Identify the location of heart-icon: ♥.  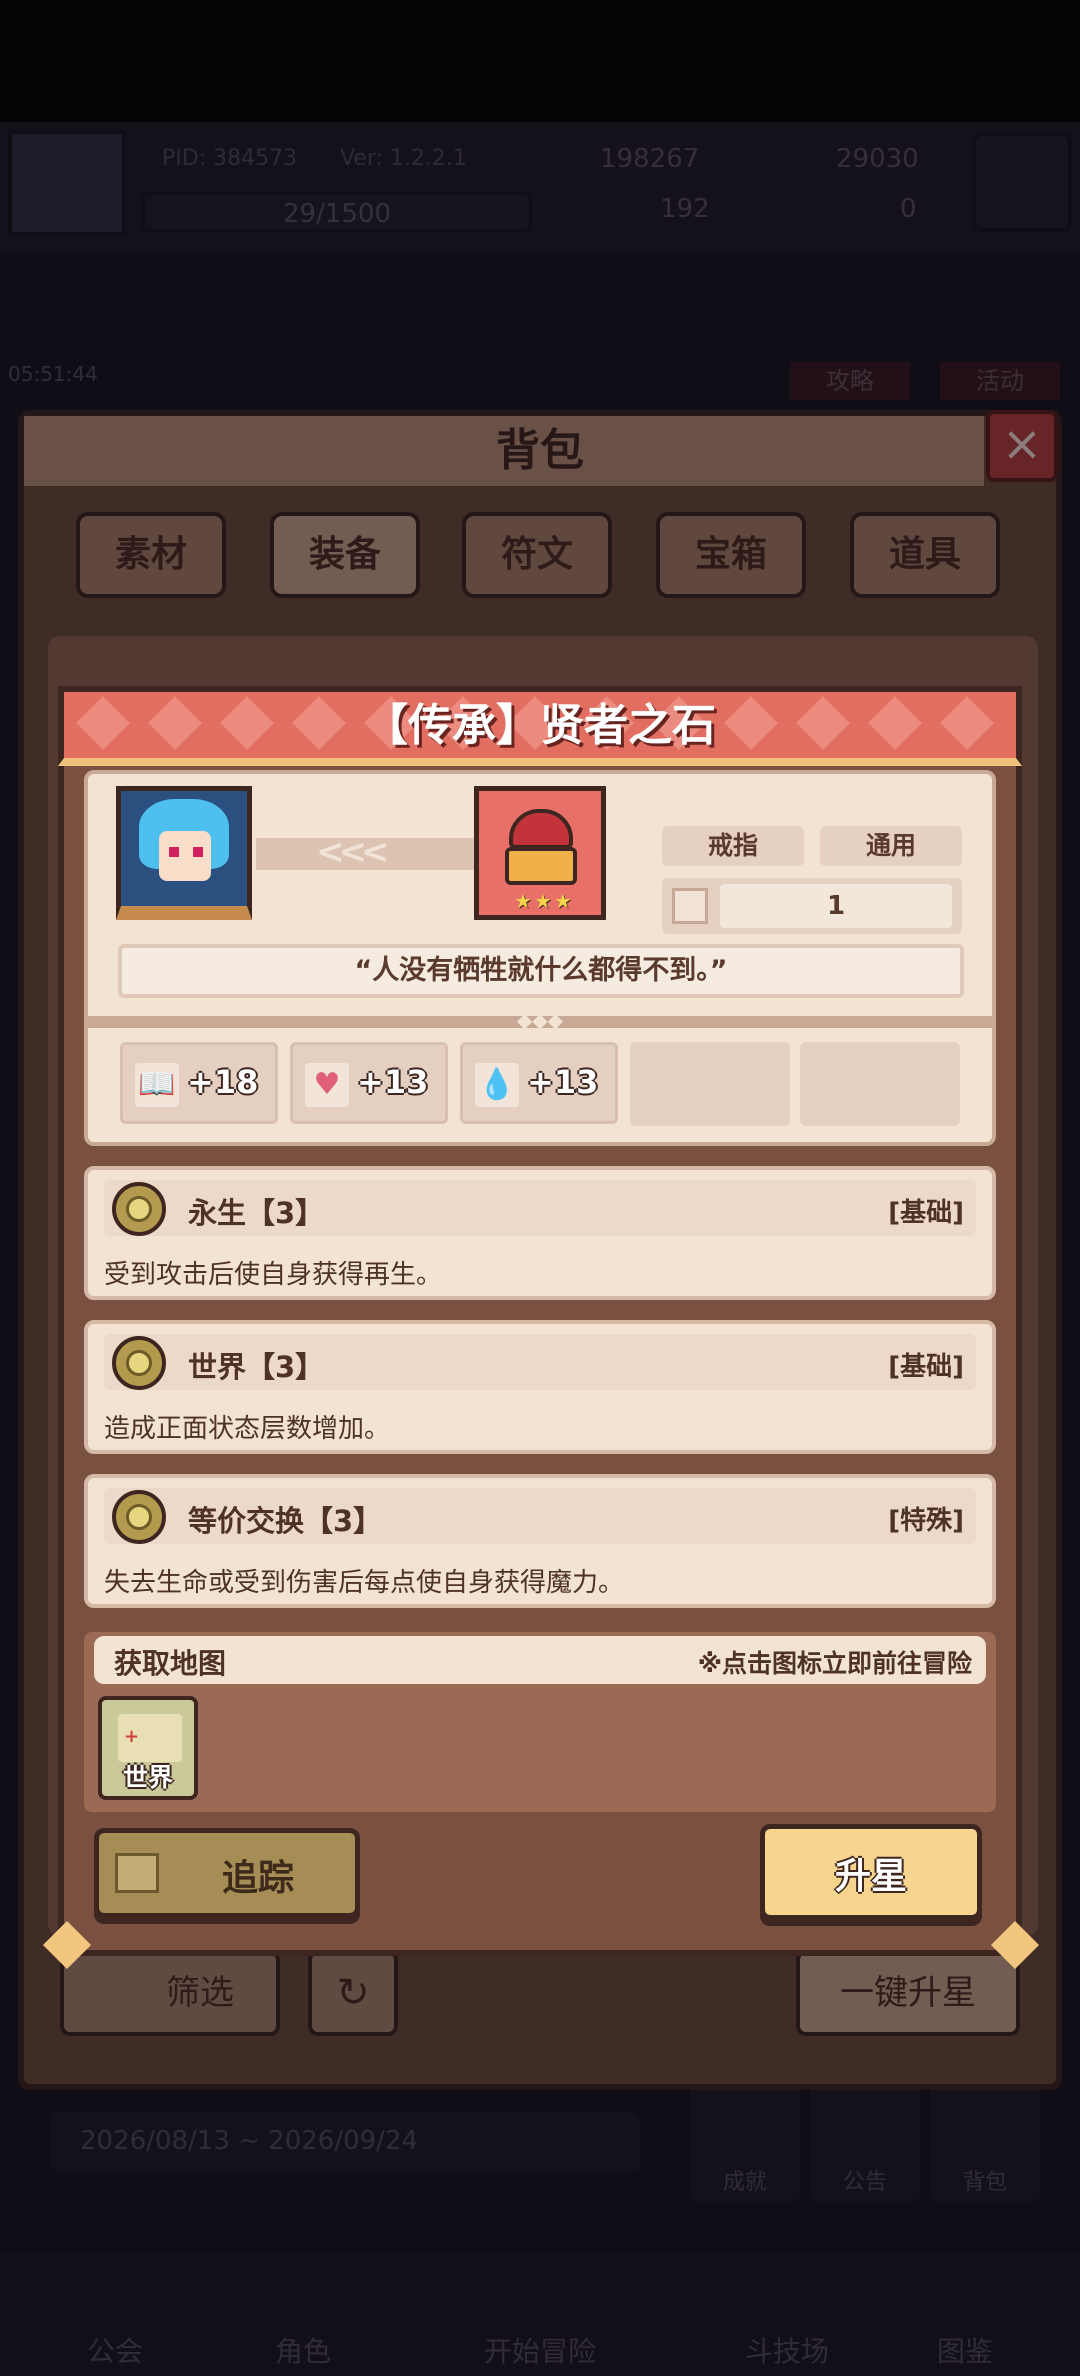
(327, 1085).